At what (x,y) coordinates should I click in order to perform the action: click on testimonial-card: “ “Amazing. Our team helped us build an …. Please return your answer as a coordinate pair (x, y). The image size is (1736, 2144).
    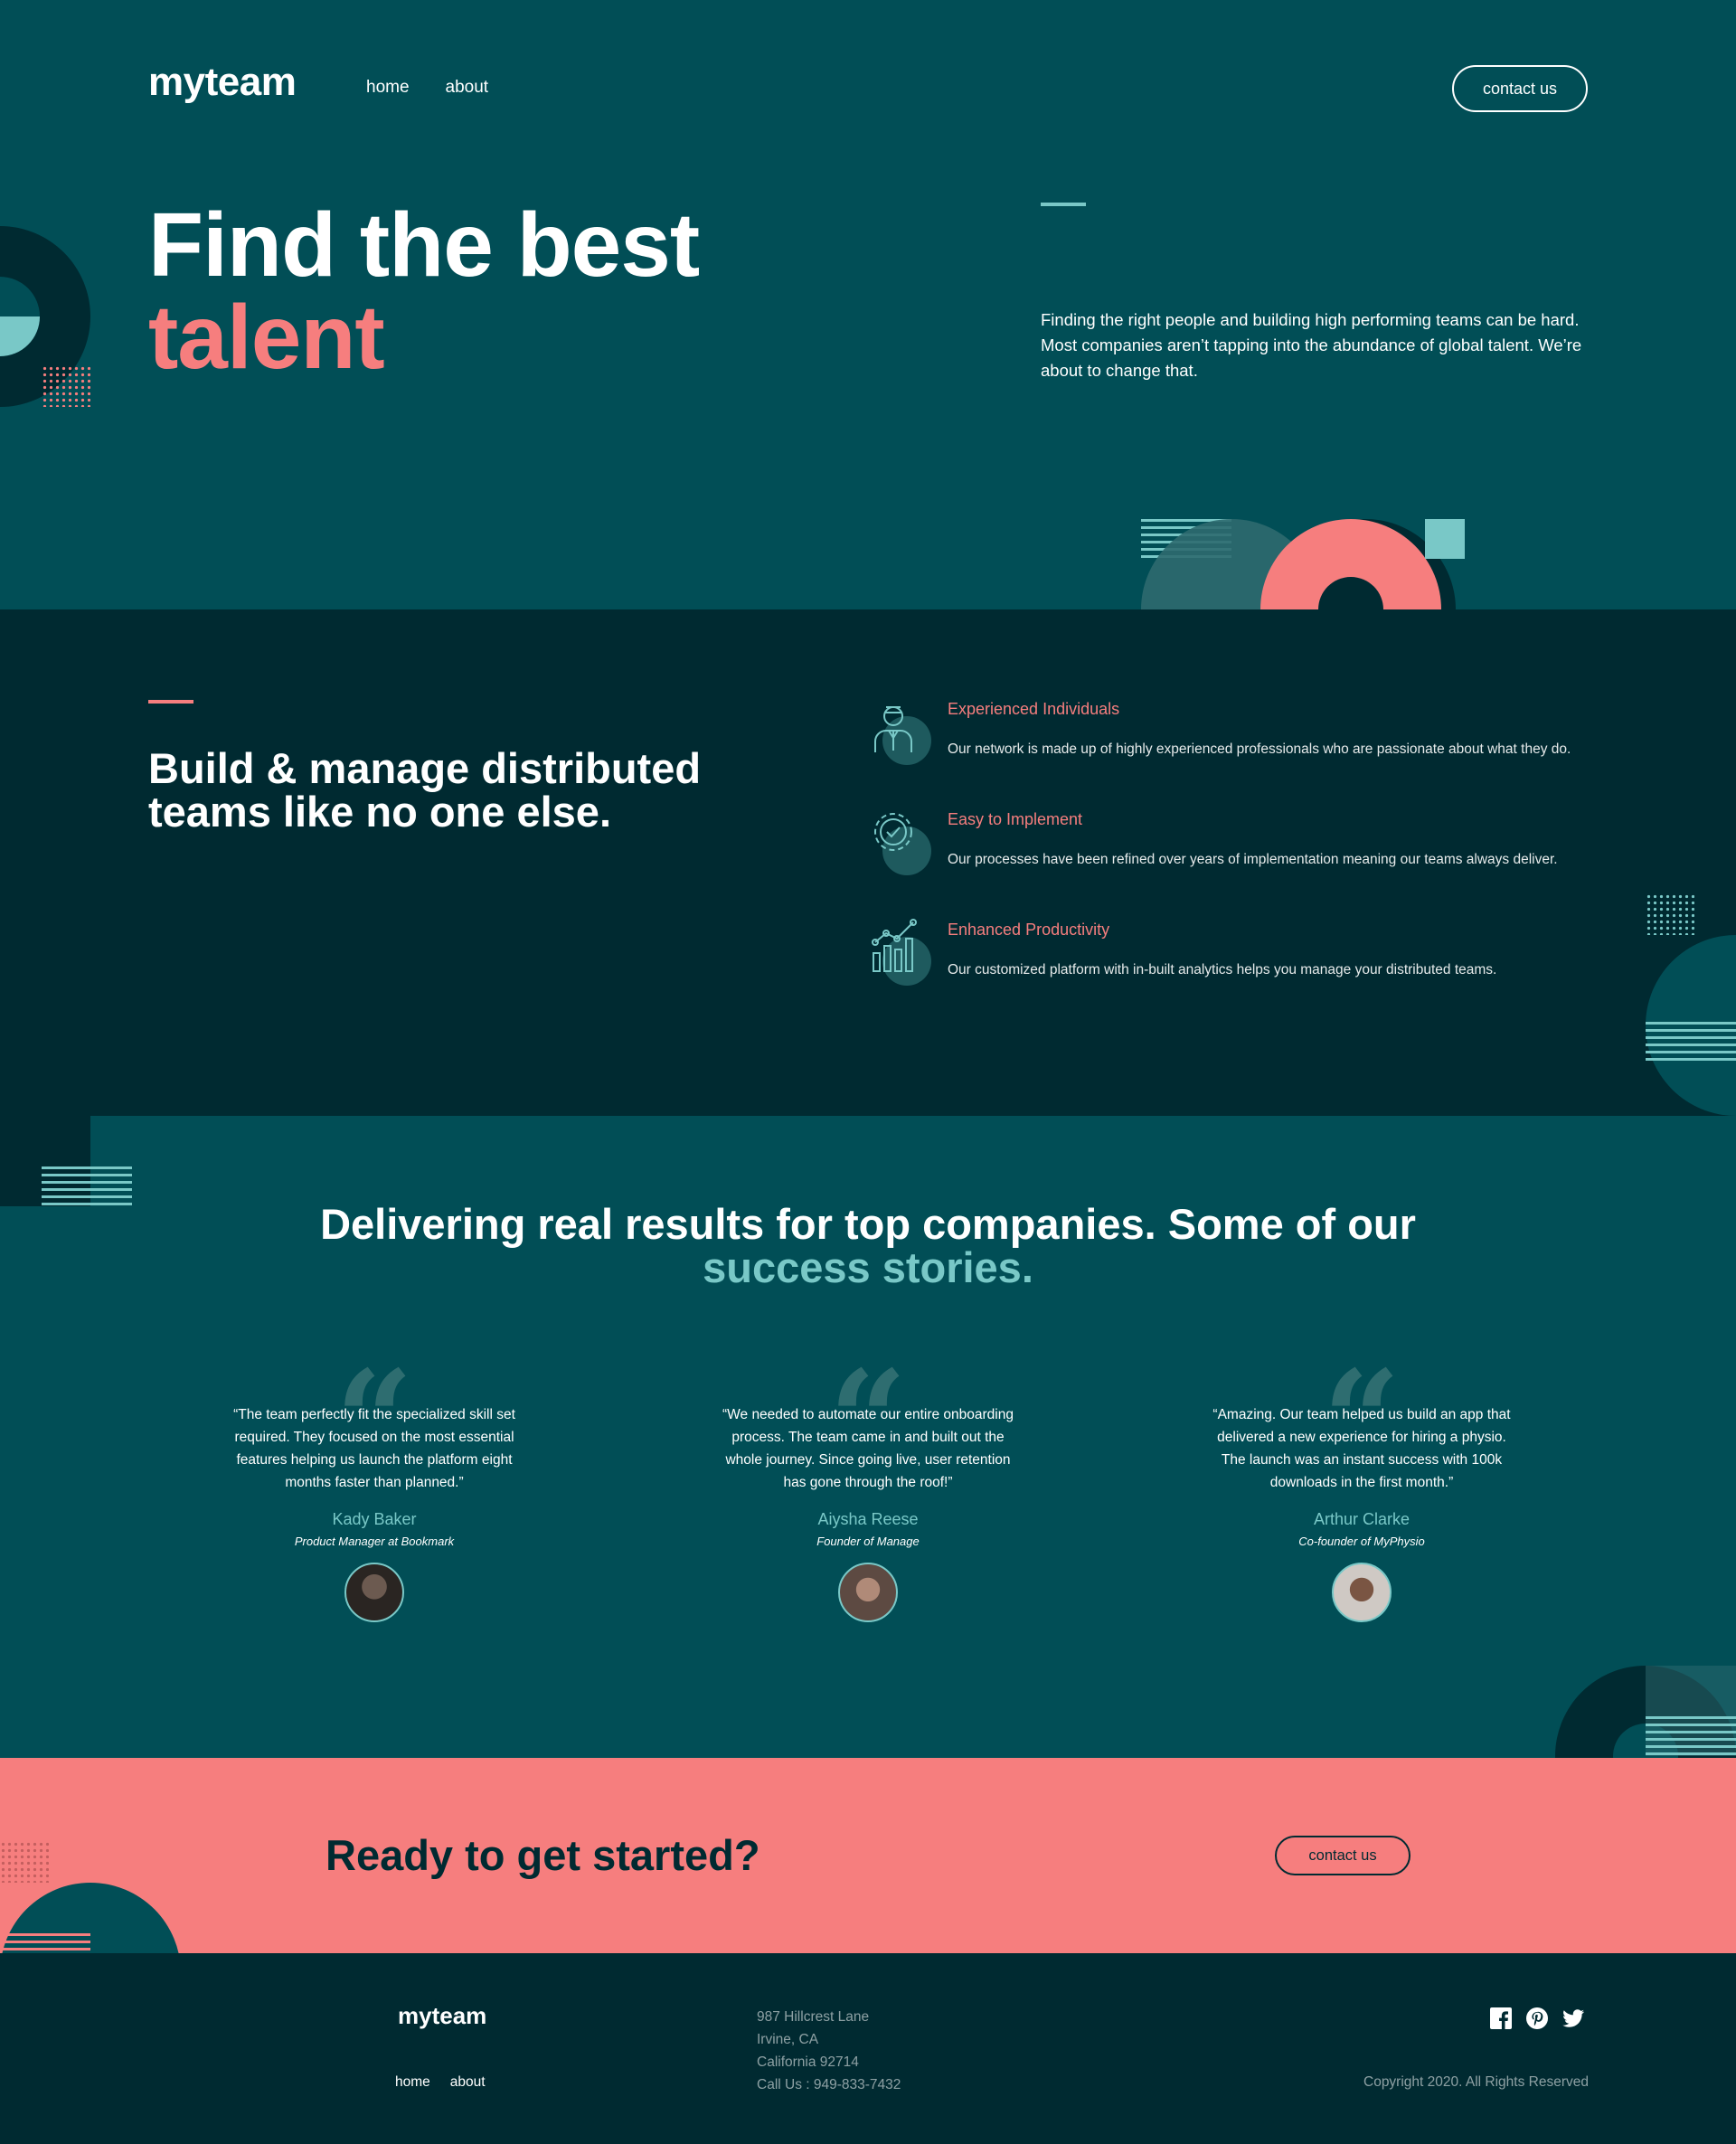
    Looking at the image, I should click on (1362, 1487).